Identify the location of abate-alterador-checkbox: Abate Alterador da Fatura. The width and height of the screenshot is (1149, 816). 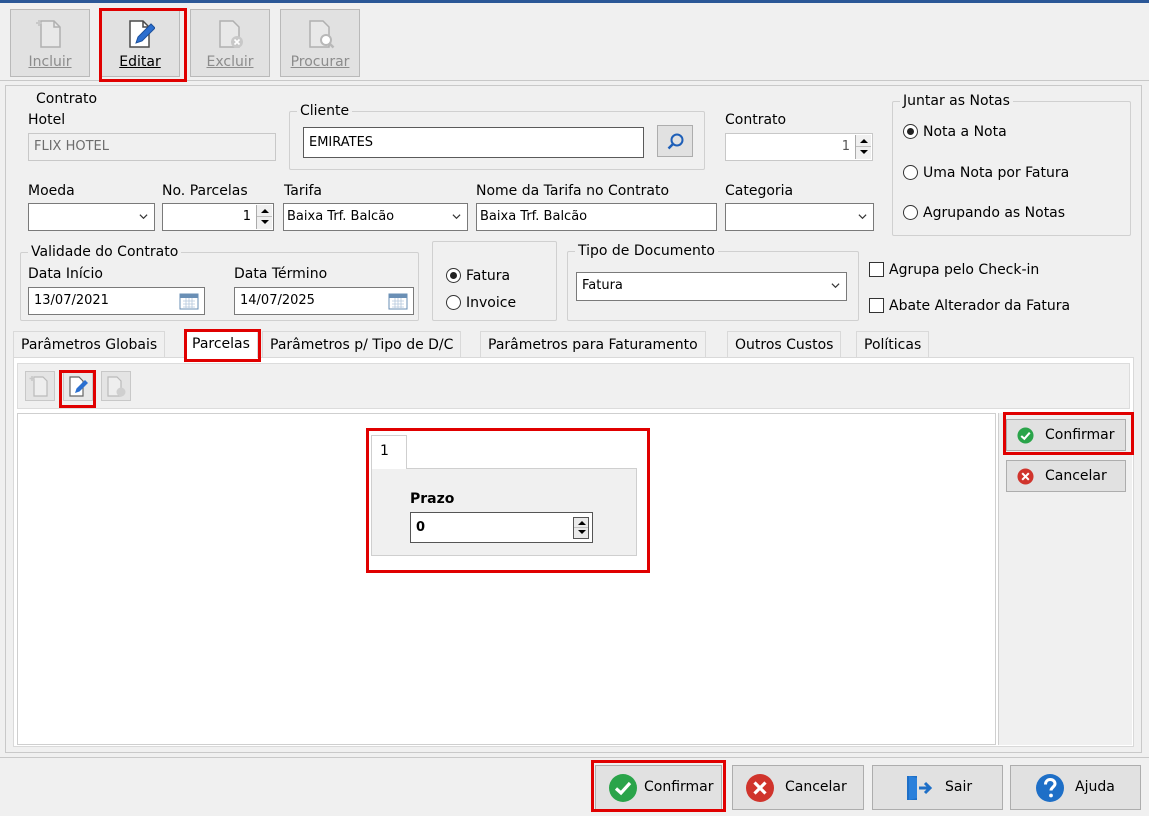
(969, 306).